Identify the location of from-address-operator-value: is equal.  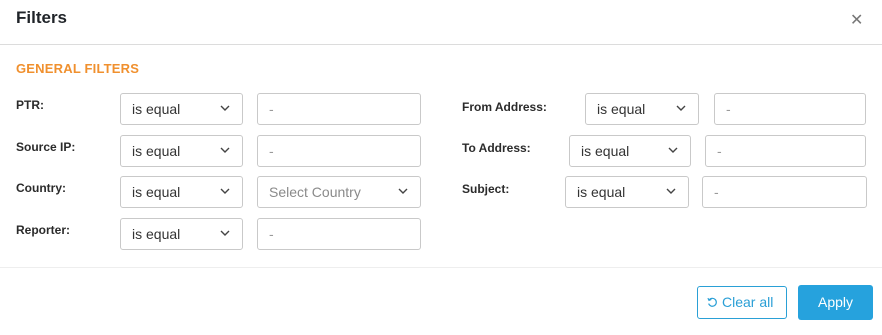
(621, 109).